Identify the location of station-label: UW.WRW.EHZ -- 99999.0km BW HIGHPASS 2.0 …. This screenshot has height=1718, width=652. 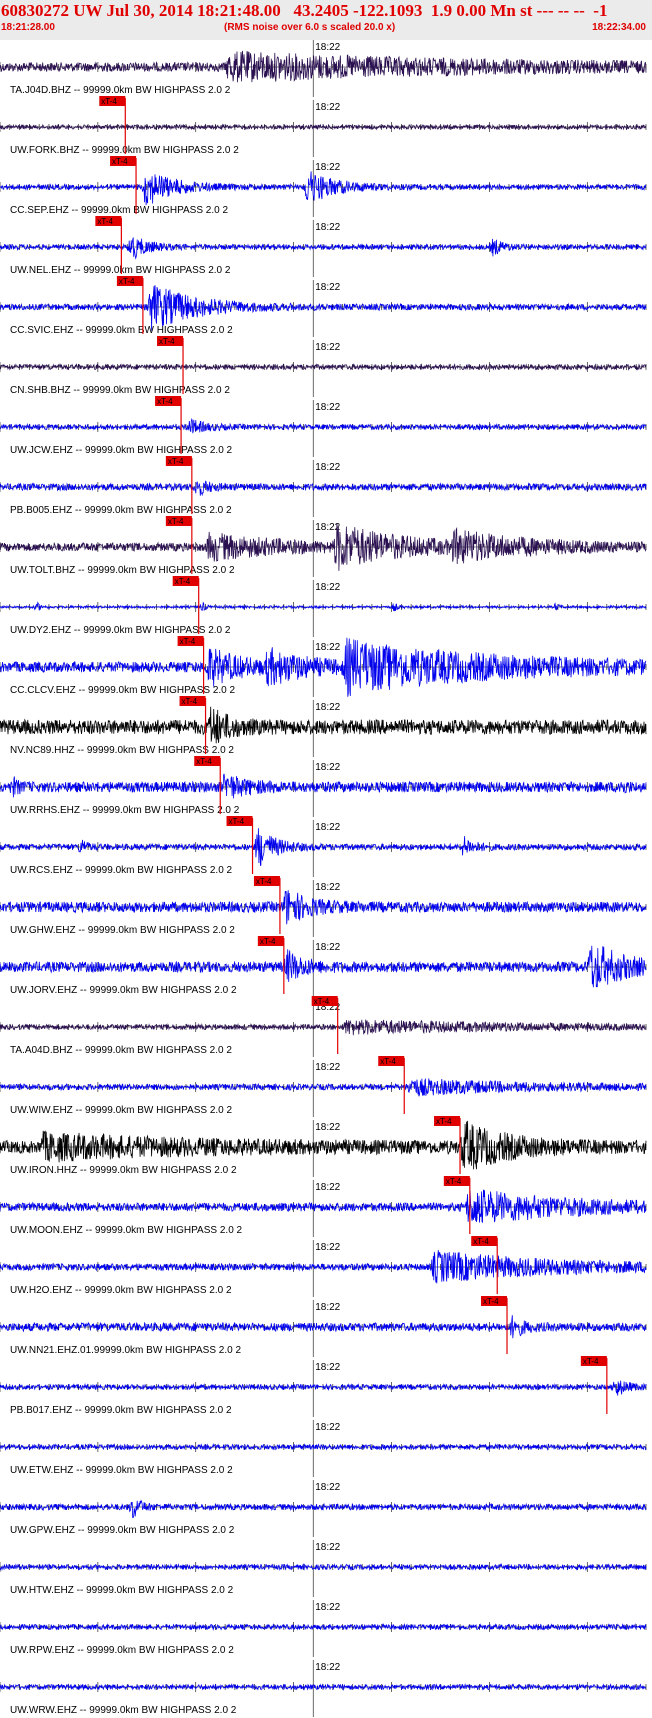
(123, 1710).